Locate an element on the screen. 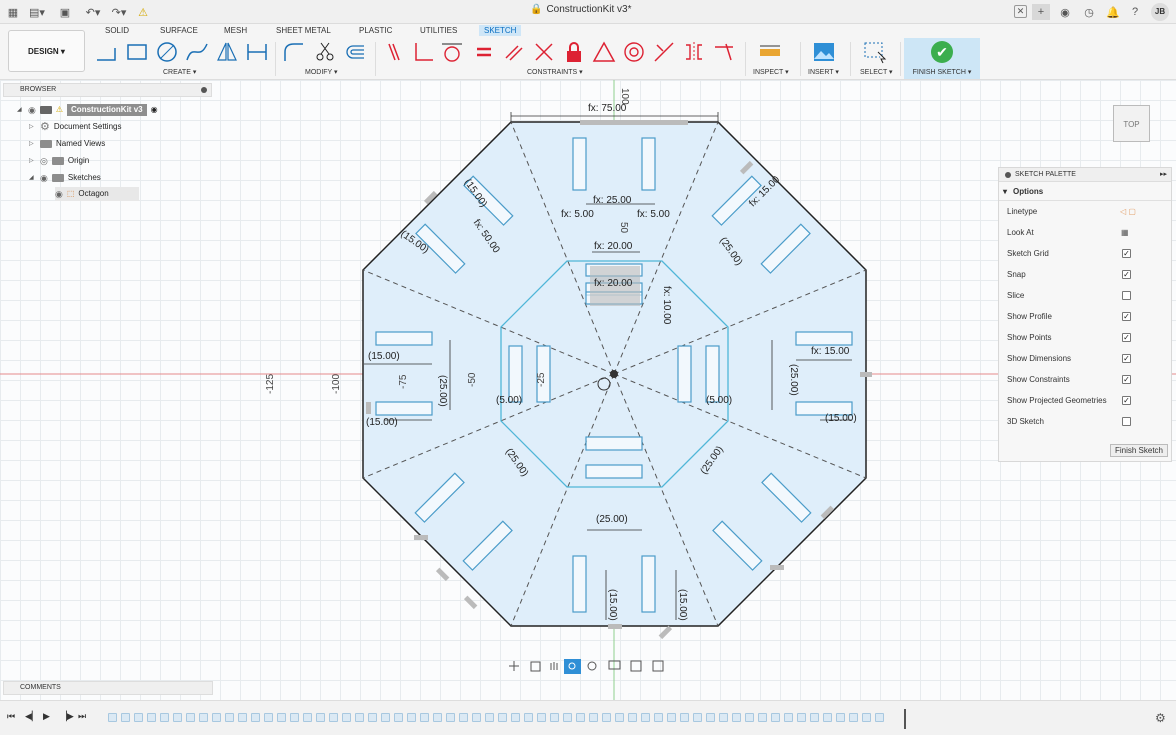  pin-icon is located at coordinates (204, 90).